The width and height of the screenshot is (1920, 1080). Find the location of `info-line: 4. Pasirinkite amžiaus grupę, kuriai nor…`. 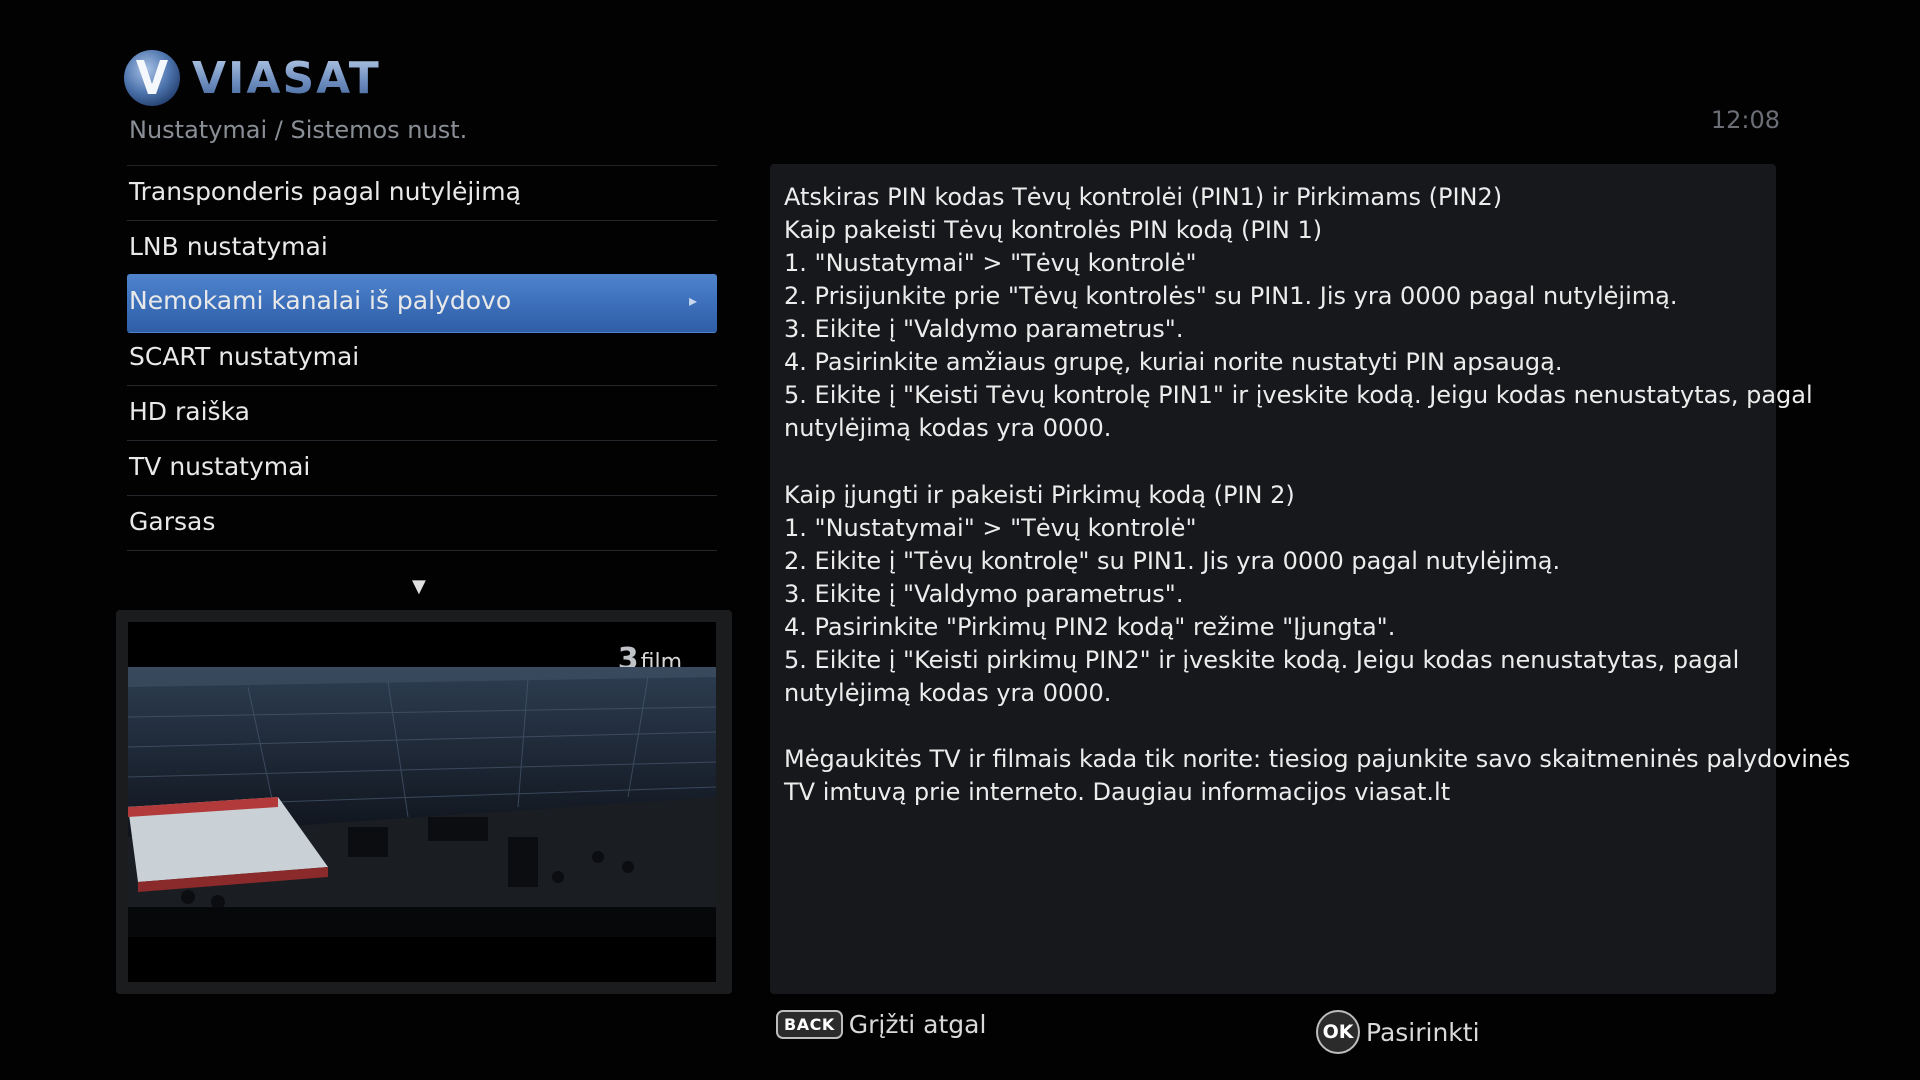

info-line: 4. Pasirinkite amžiaus grupę, kuriai nor… is located at coordinates (1173, 362).